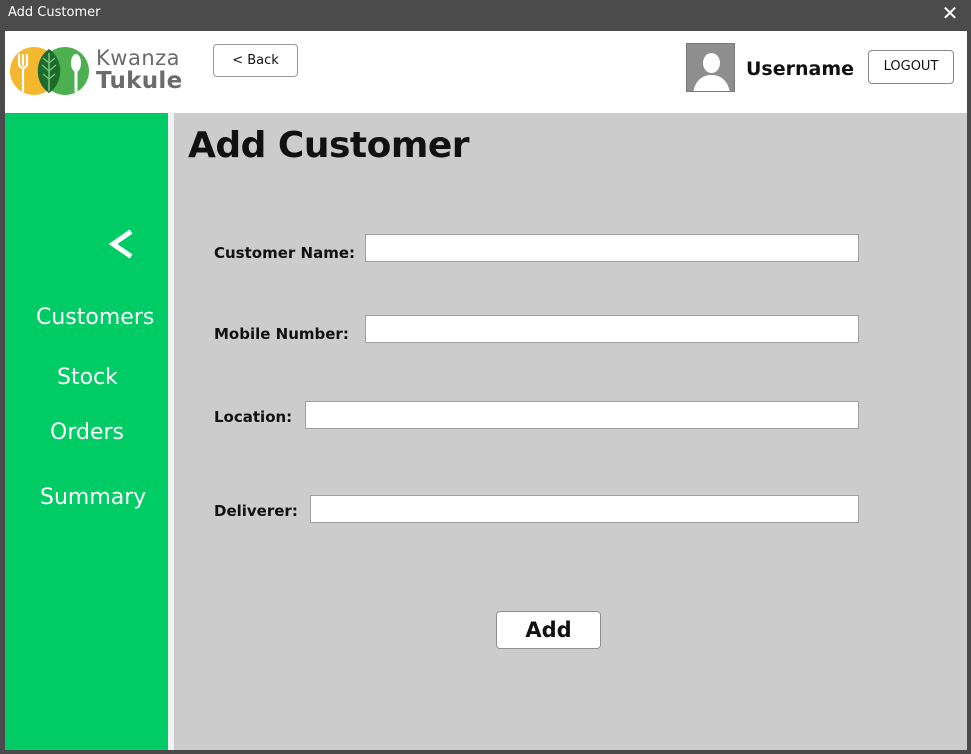 The height and width of the screenshot is (754, 971). What do you see at coordinates (138, 58) in the screenshot?
I see `brand-line-1: Kwanza` at bounding box center [138, 58].